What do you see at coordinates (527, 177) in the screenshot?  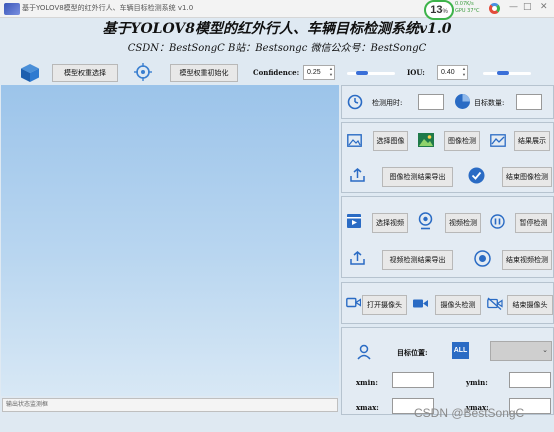 I see `end-image-detect-button: 结束图像检测` at bounding box center [527, 177].